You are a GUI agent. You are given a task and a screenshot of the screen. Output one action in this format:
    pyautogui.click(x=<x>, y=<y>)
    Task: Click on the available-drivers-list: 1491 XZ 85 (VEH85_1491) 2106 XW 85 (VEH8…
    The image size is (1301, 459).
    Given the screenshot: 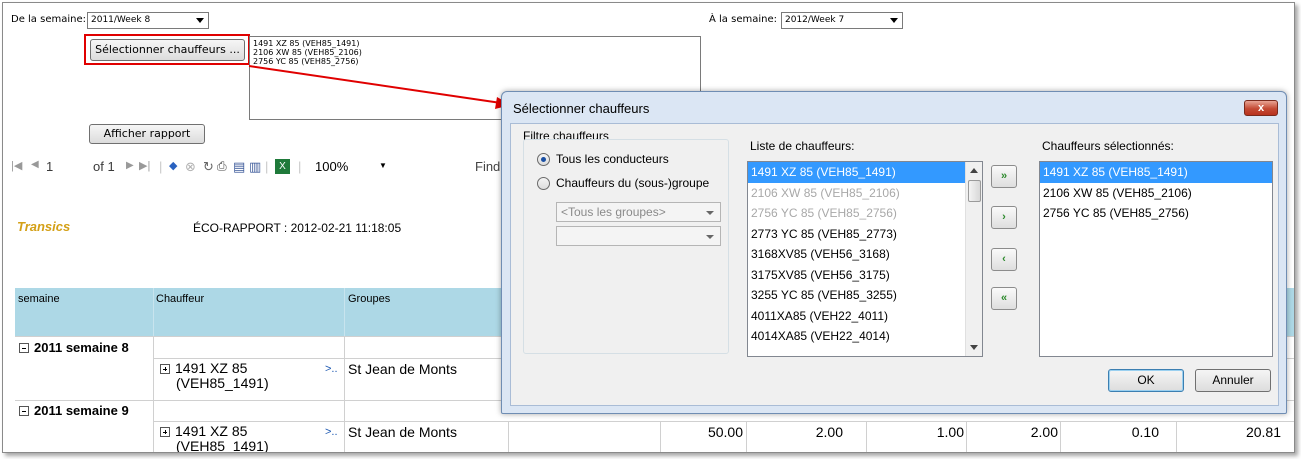 What is the action you would take?
    pyautogui.click(x=865, y=259)
    